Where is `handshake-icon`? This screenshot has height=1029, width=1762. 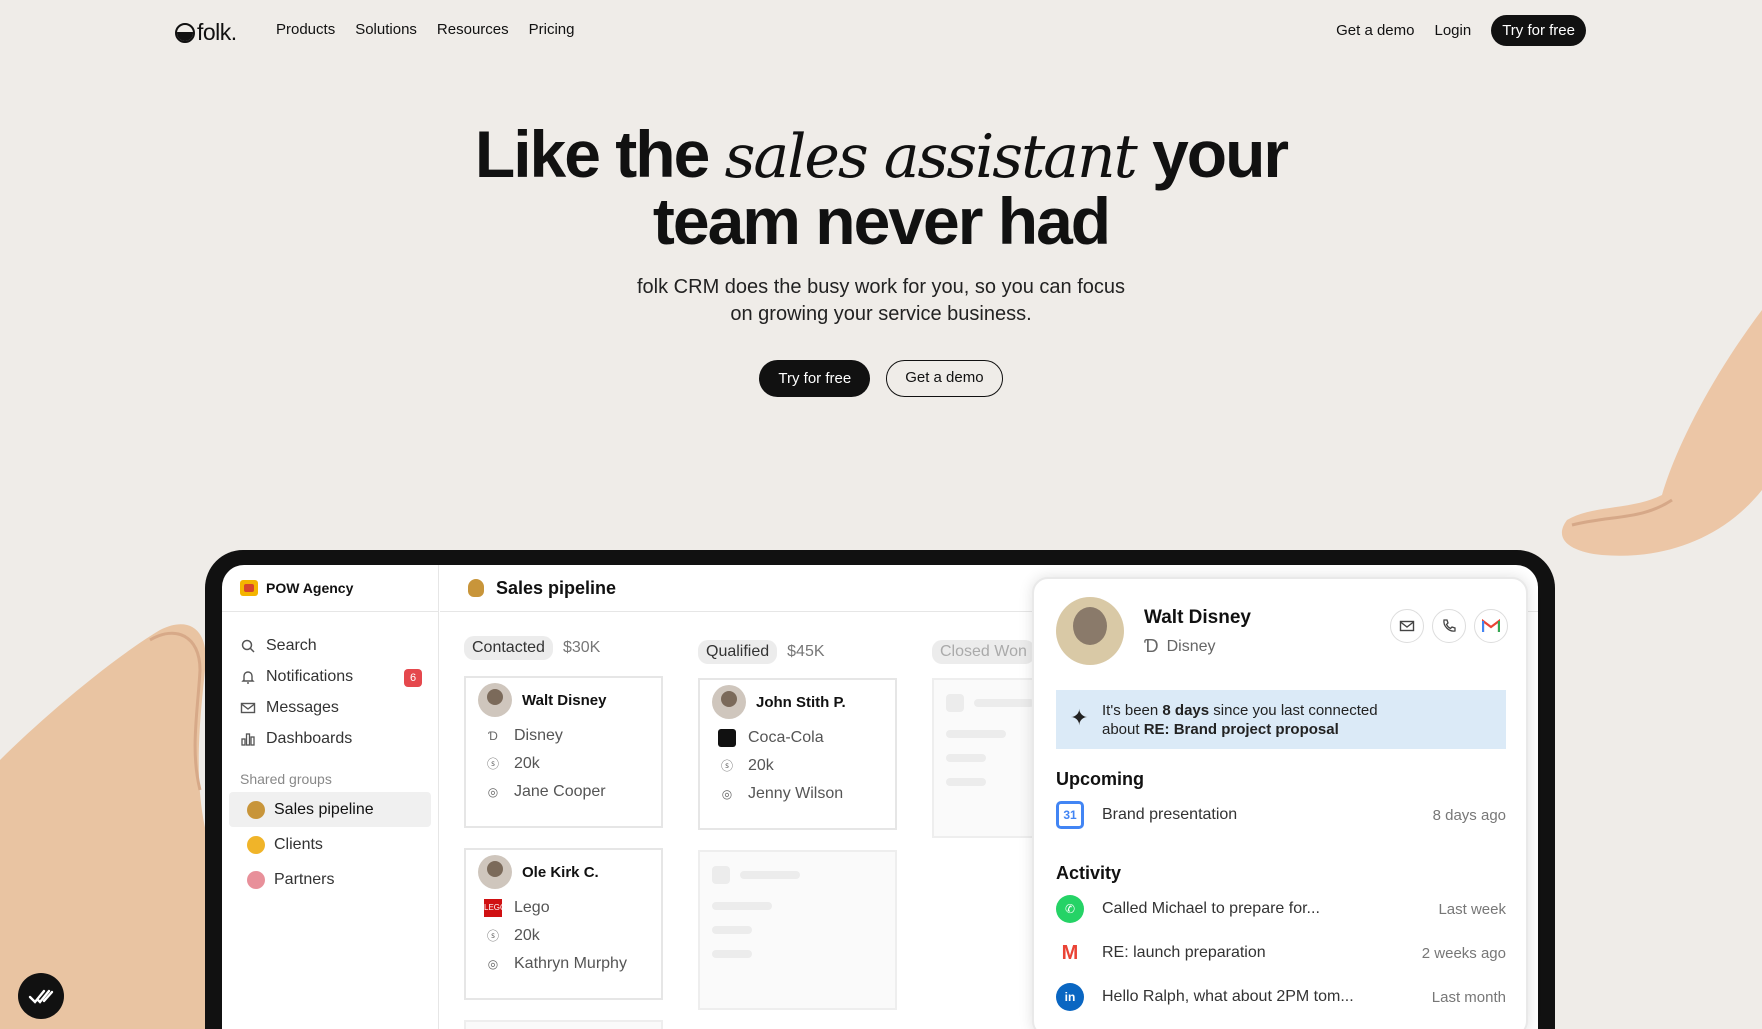
handshake-icon is located at coordinates (256, 844).